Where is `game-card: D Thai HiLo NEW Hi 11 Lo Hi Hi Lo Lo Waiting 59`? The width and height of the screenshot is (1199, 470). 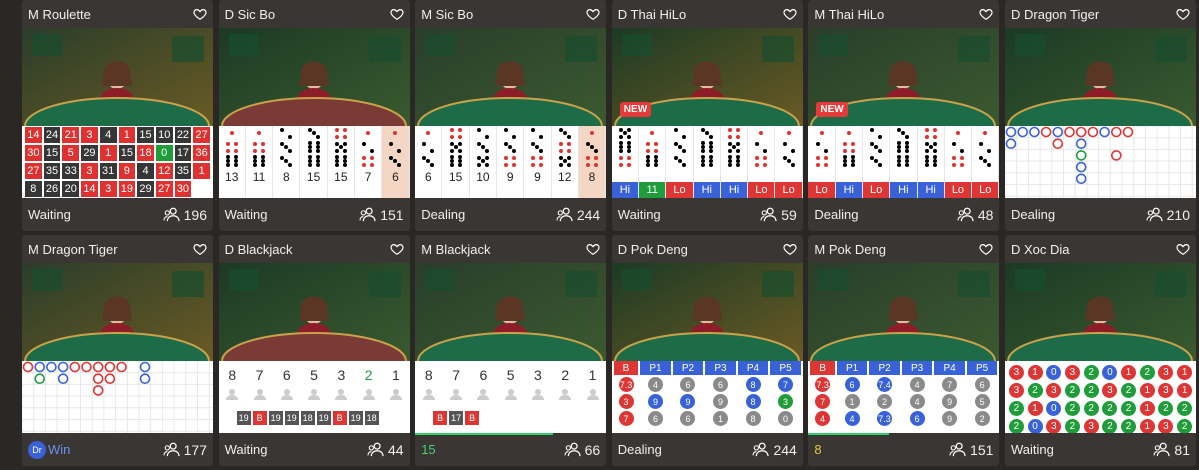
game-card: D Thai HiLo NEW Hi 11 Lo Hi Hi Lo Lo Waiting 59 is located at coordinates (707, 115).